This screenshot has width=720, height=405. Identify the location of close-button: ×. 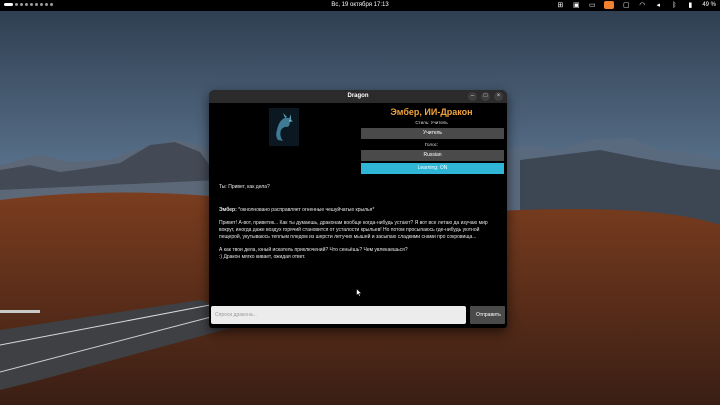
(498, 96).